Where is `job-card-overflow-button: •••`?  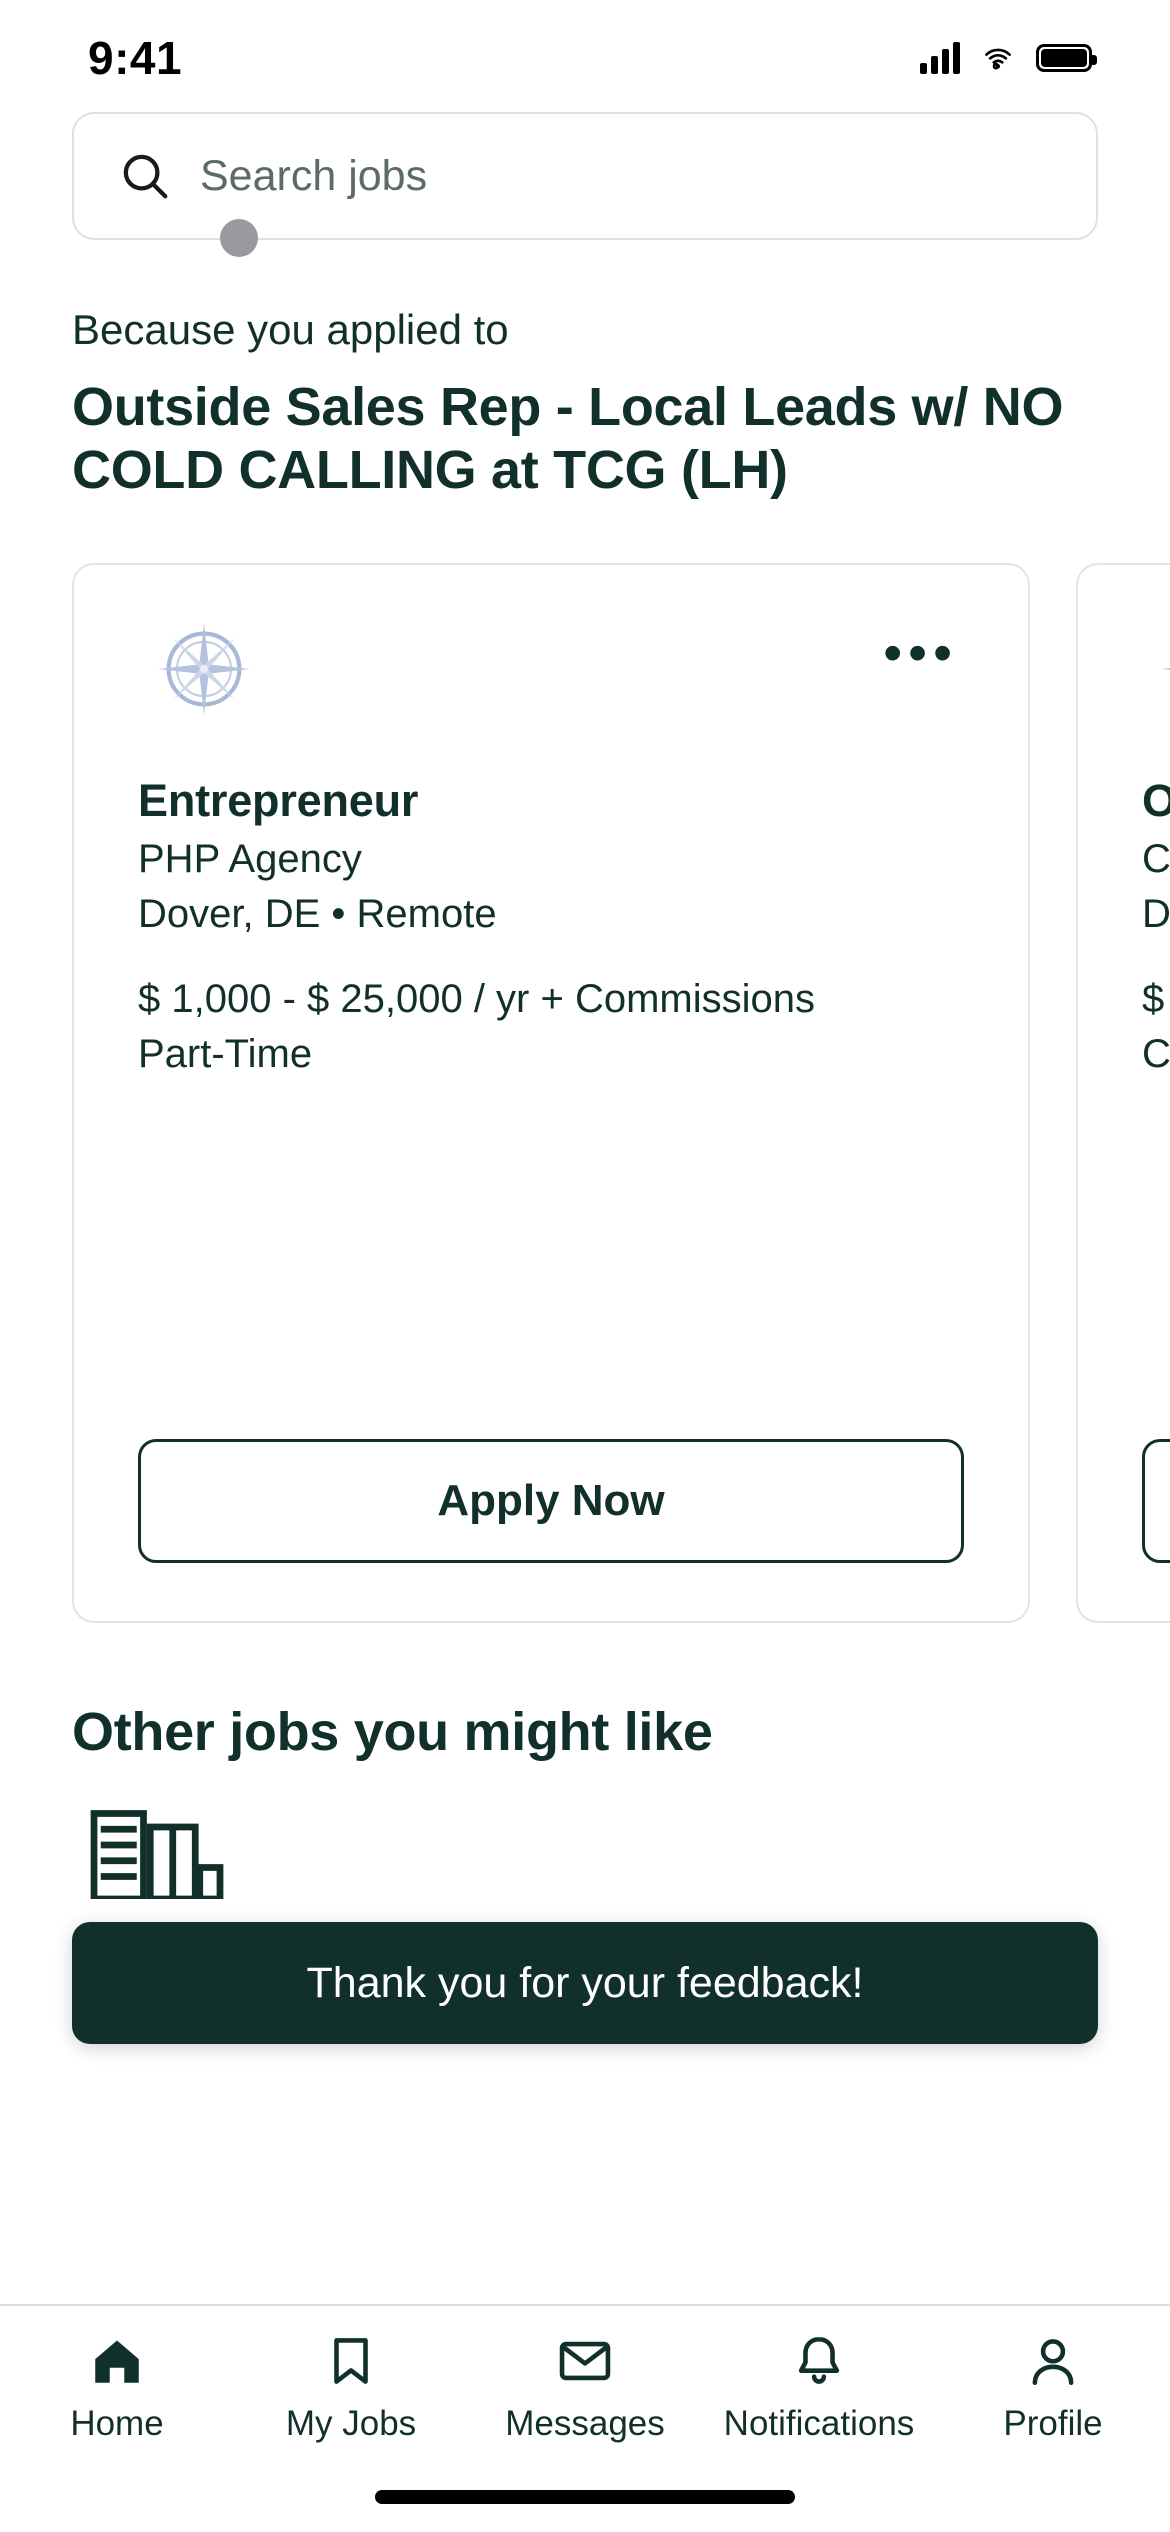 job-card-overflow-button: ••• is located at coordinates (923, 648).